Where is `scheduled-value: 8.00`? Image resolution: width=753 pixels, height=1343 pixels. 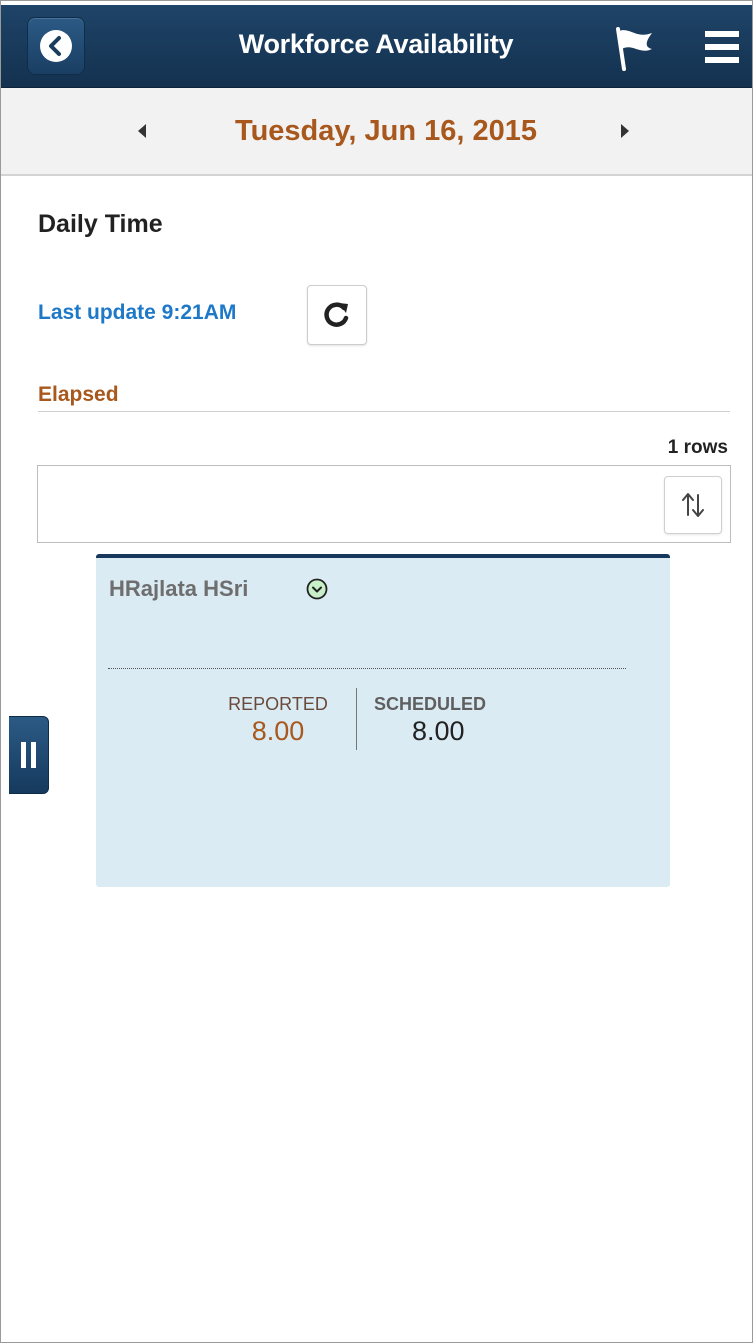
scheduled-value: 8.00 is located at coordinates (438, 731).